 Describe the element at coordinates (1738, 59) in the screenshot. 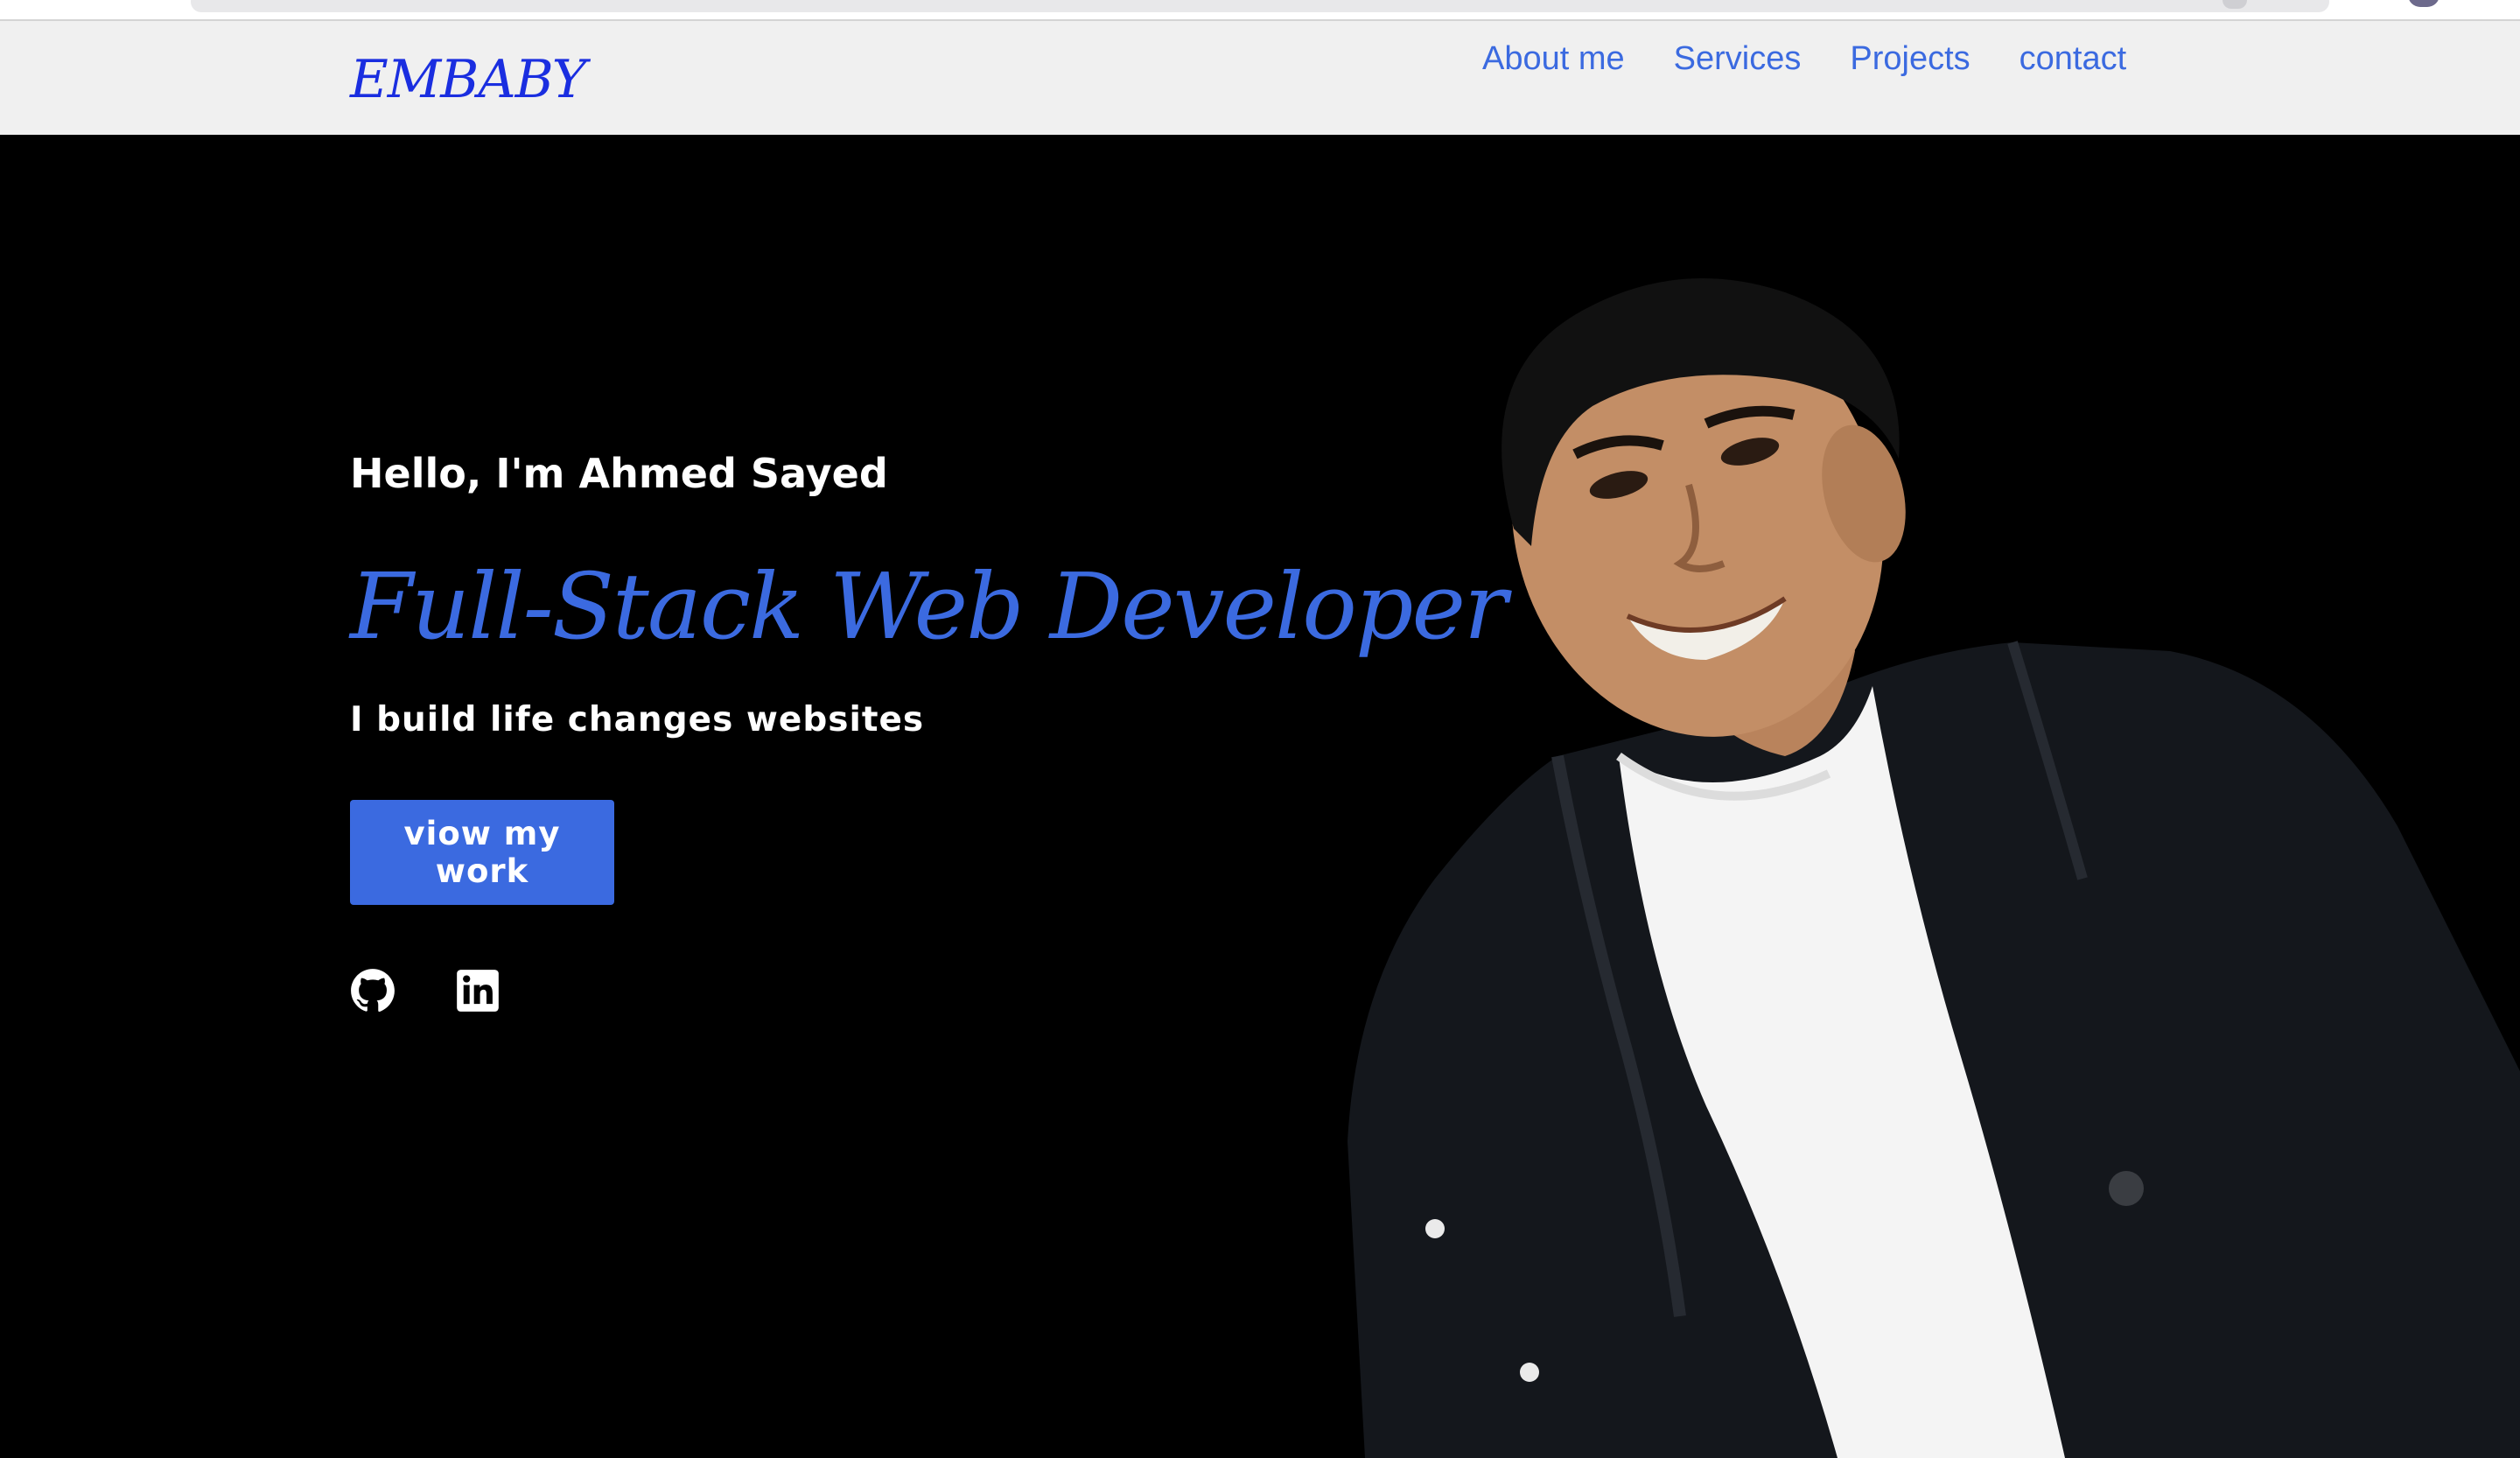

I see `nav-link-services: Services` at that location.